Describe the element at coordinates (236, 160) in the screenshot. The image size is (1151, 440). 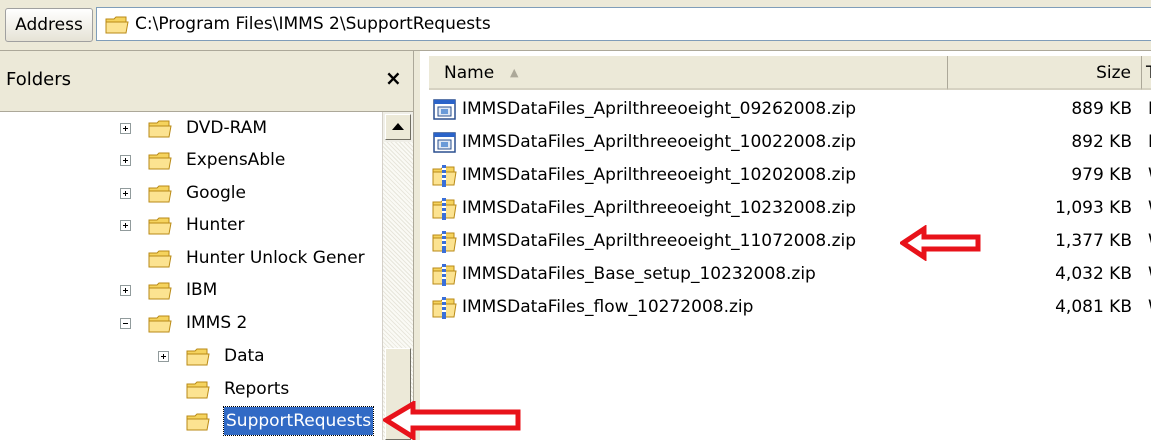
I see `tree-item-label: ExpensAble` at that location.